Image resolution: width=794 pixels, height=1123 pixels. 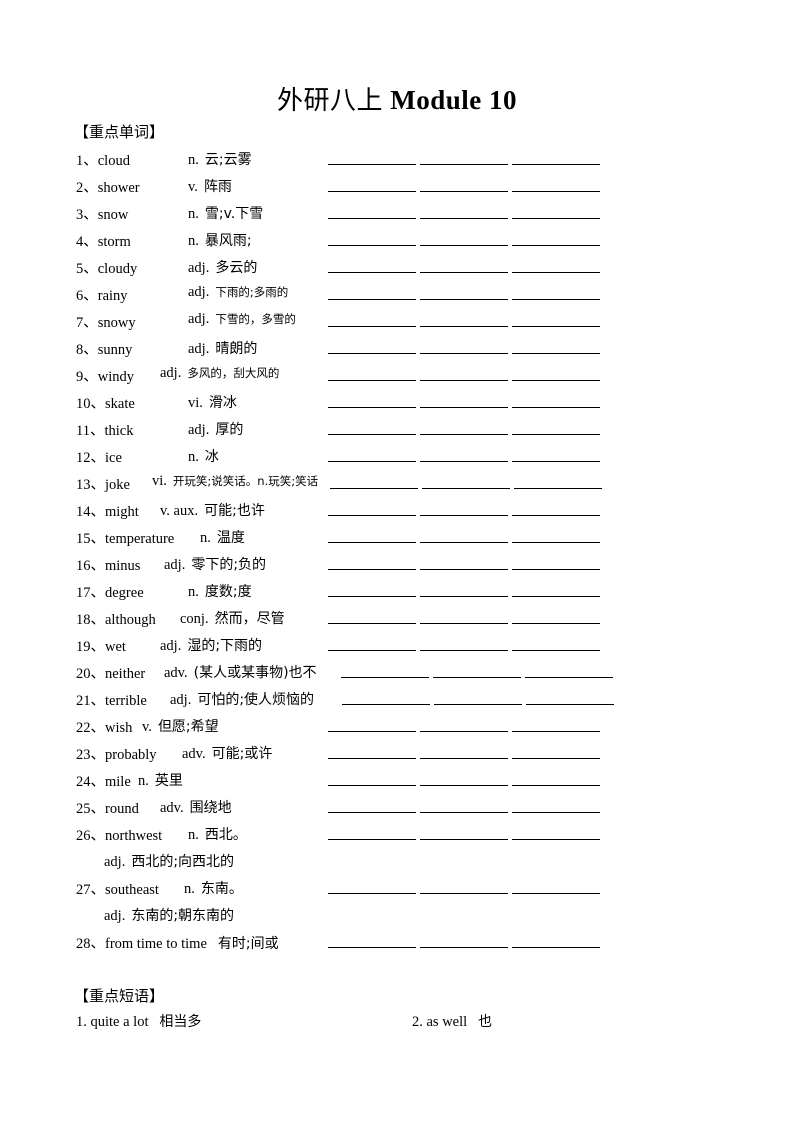 I want to click on word-meaning: 湿的;下雨的, so click(x=225, y=646).